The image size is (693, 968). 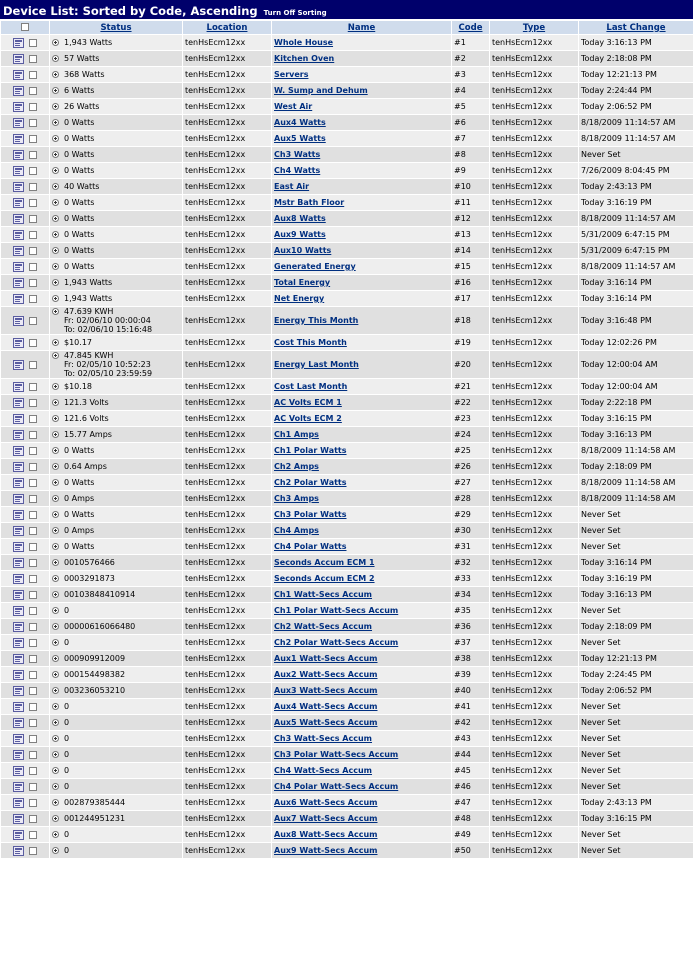 I want to click on device-name-link: Ch1 Polar Watts, so click(x=310, y=450).